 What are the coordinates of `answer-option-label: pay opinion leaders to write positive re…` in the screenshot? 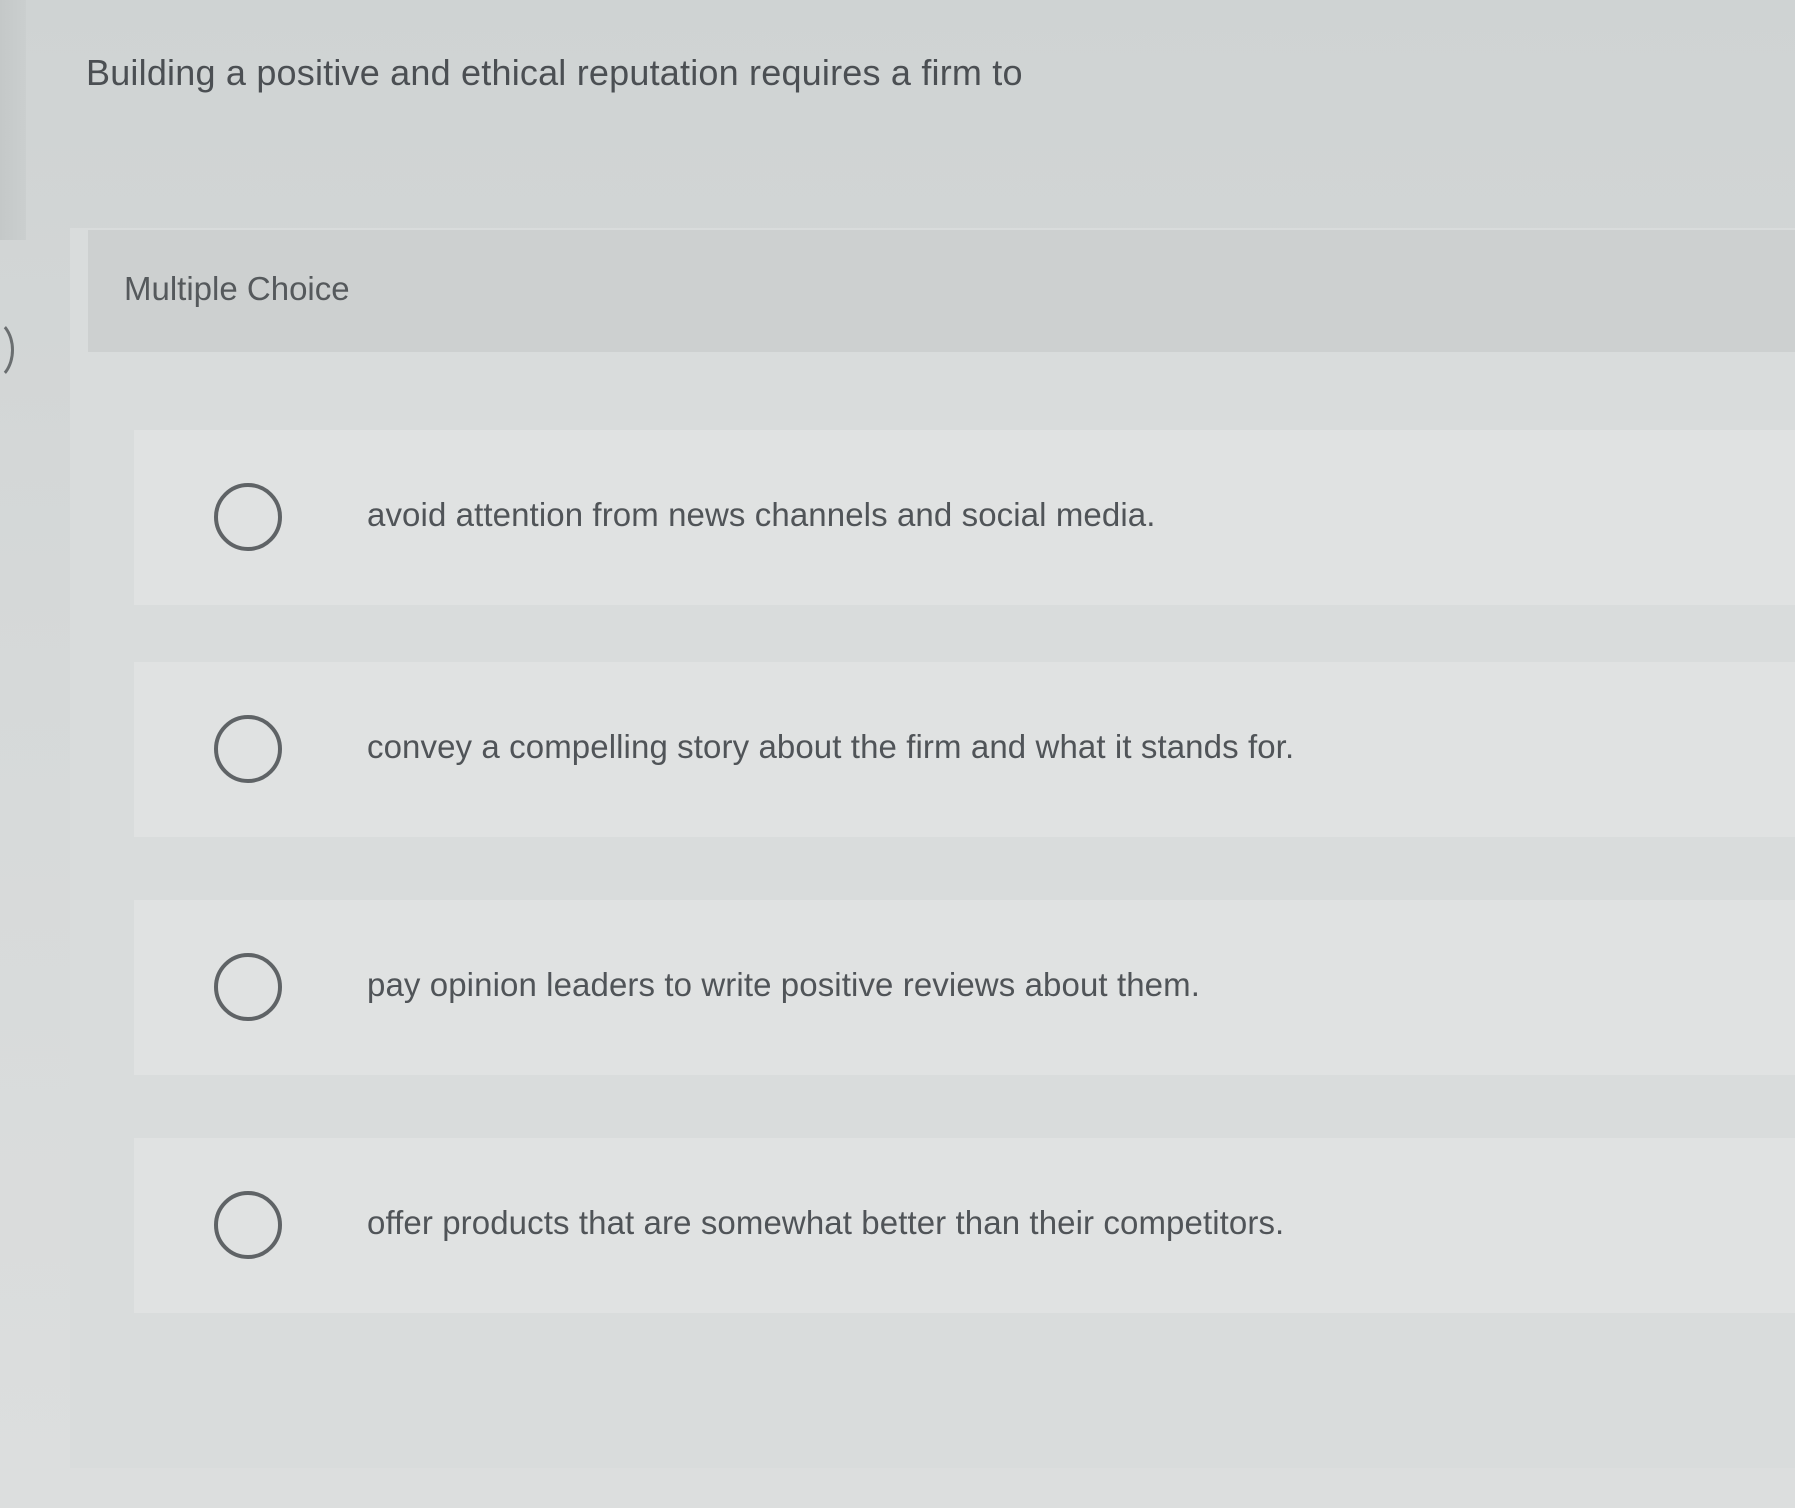 It's located at (783, 985).